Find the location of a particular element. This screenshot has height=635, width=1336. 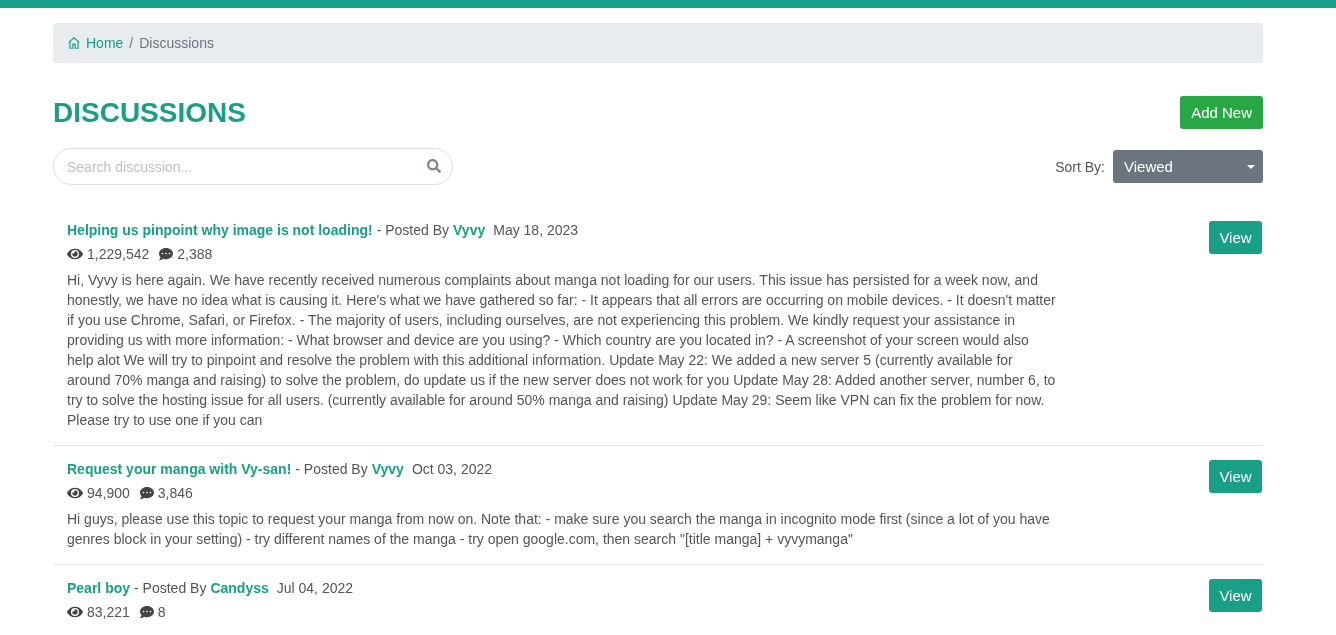

topic-body-text: Hi guys, please use this topic to request your manga from now on. Note that: - make sure you search the manga in incognito mode first (since a lot of you have genres block in your setting) - try different names of the manga - try open google.com, then search "[title manga] + vyvymanga" is located at coordinates (559, 529).